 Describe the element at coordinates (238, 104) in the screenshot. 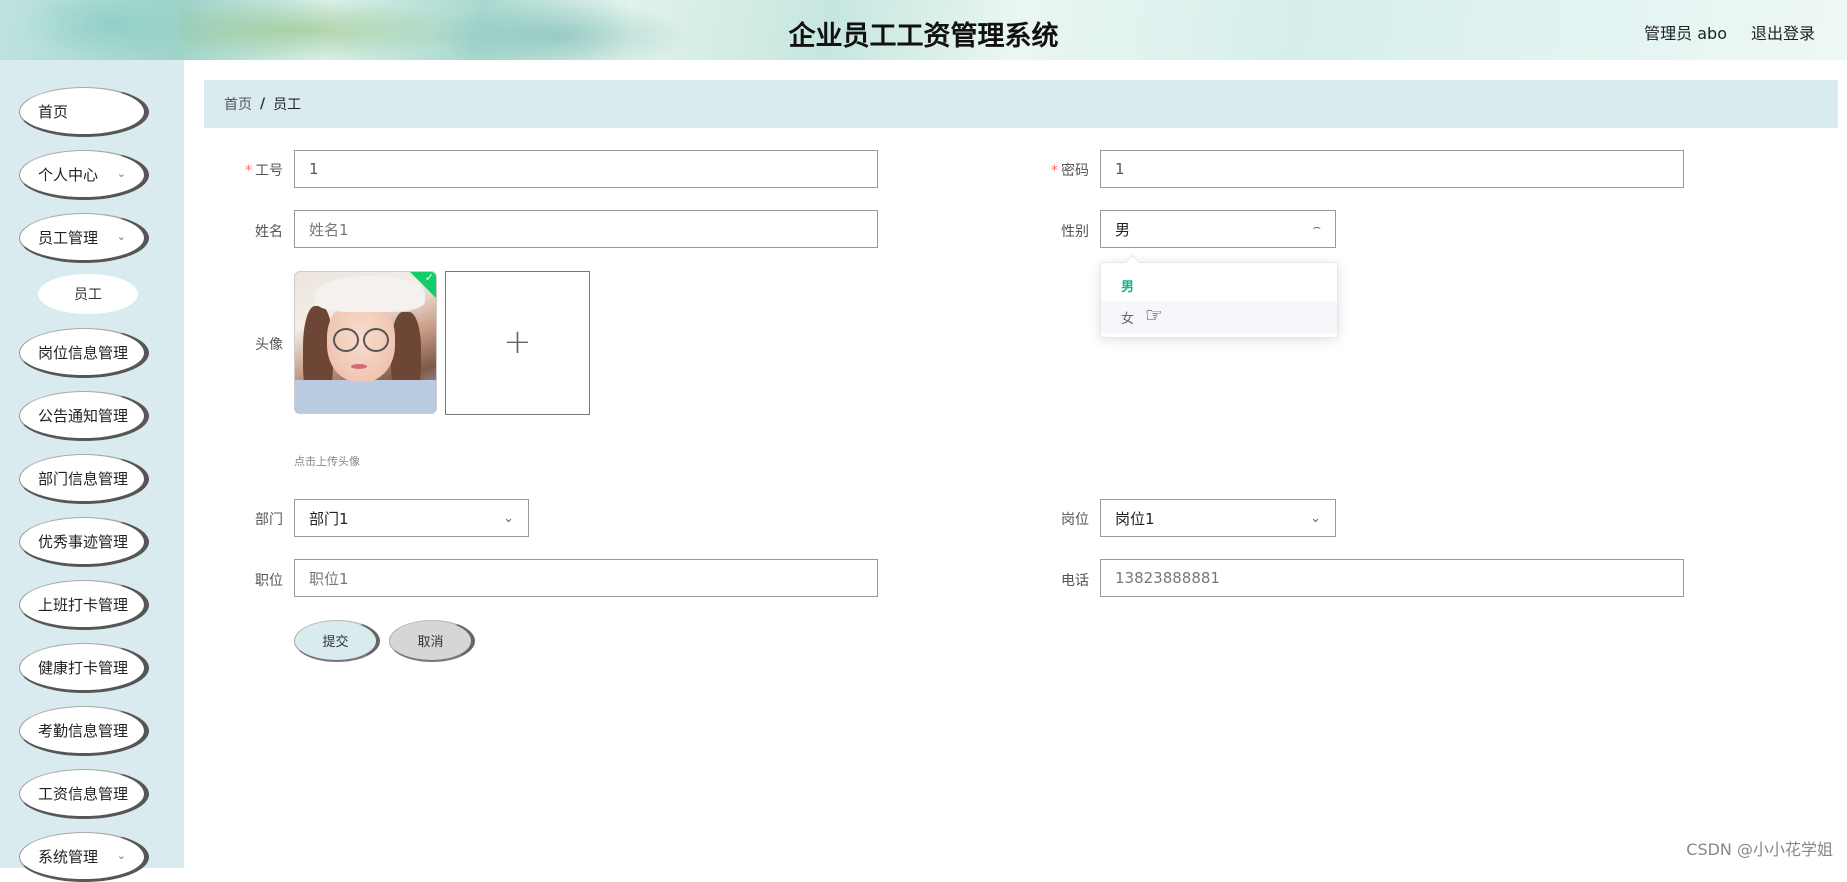

I see `breadcrumb-home: 首页` at that location.